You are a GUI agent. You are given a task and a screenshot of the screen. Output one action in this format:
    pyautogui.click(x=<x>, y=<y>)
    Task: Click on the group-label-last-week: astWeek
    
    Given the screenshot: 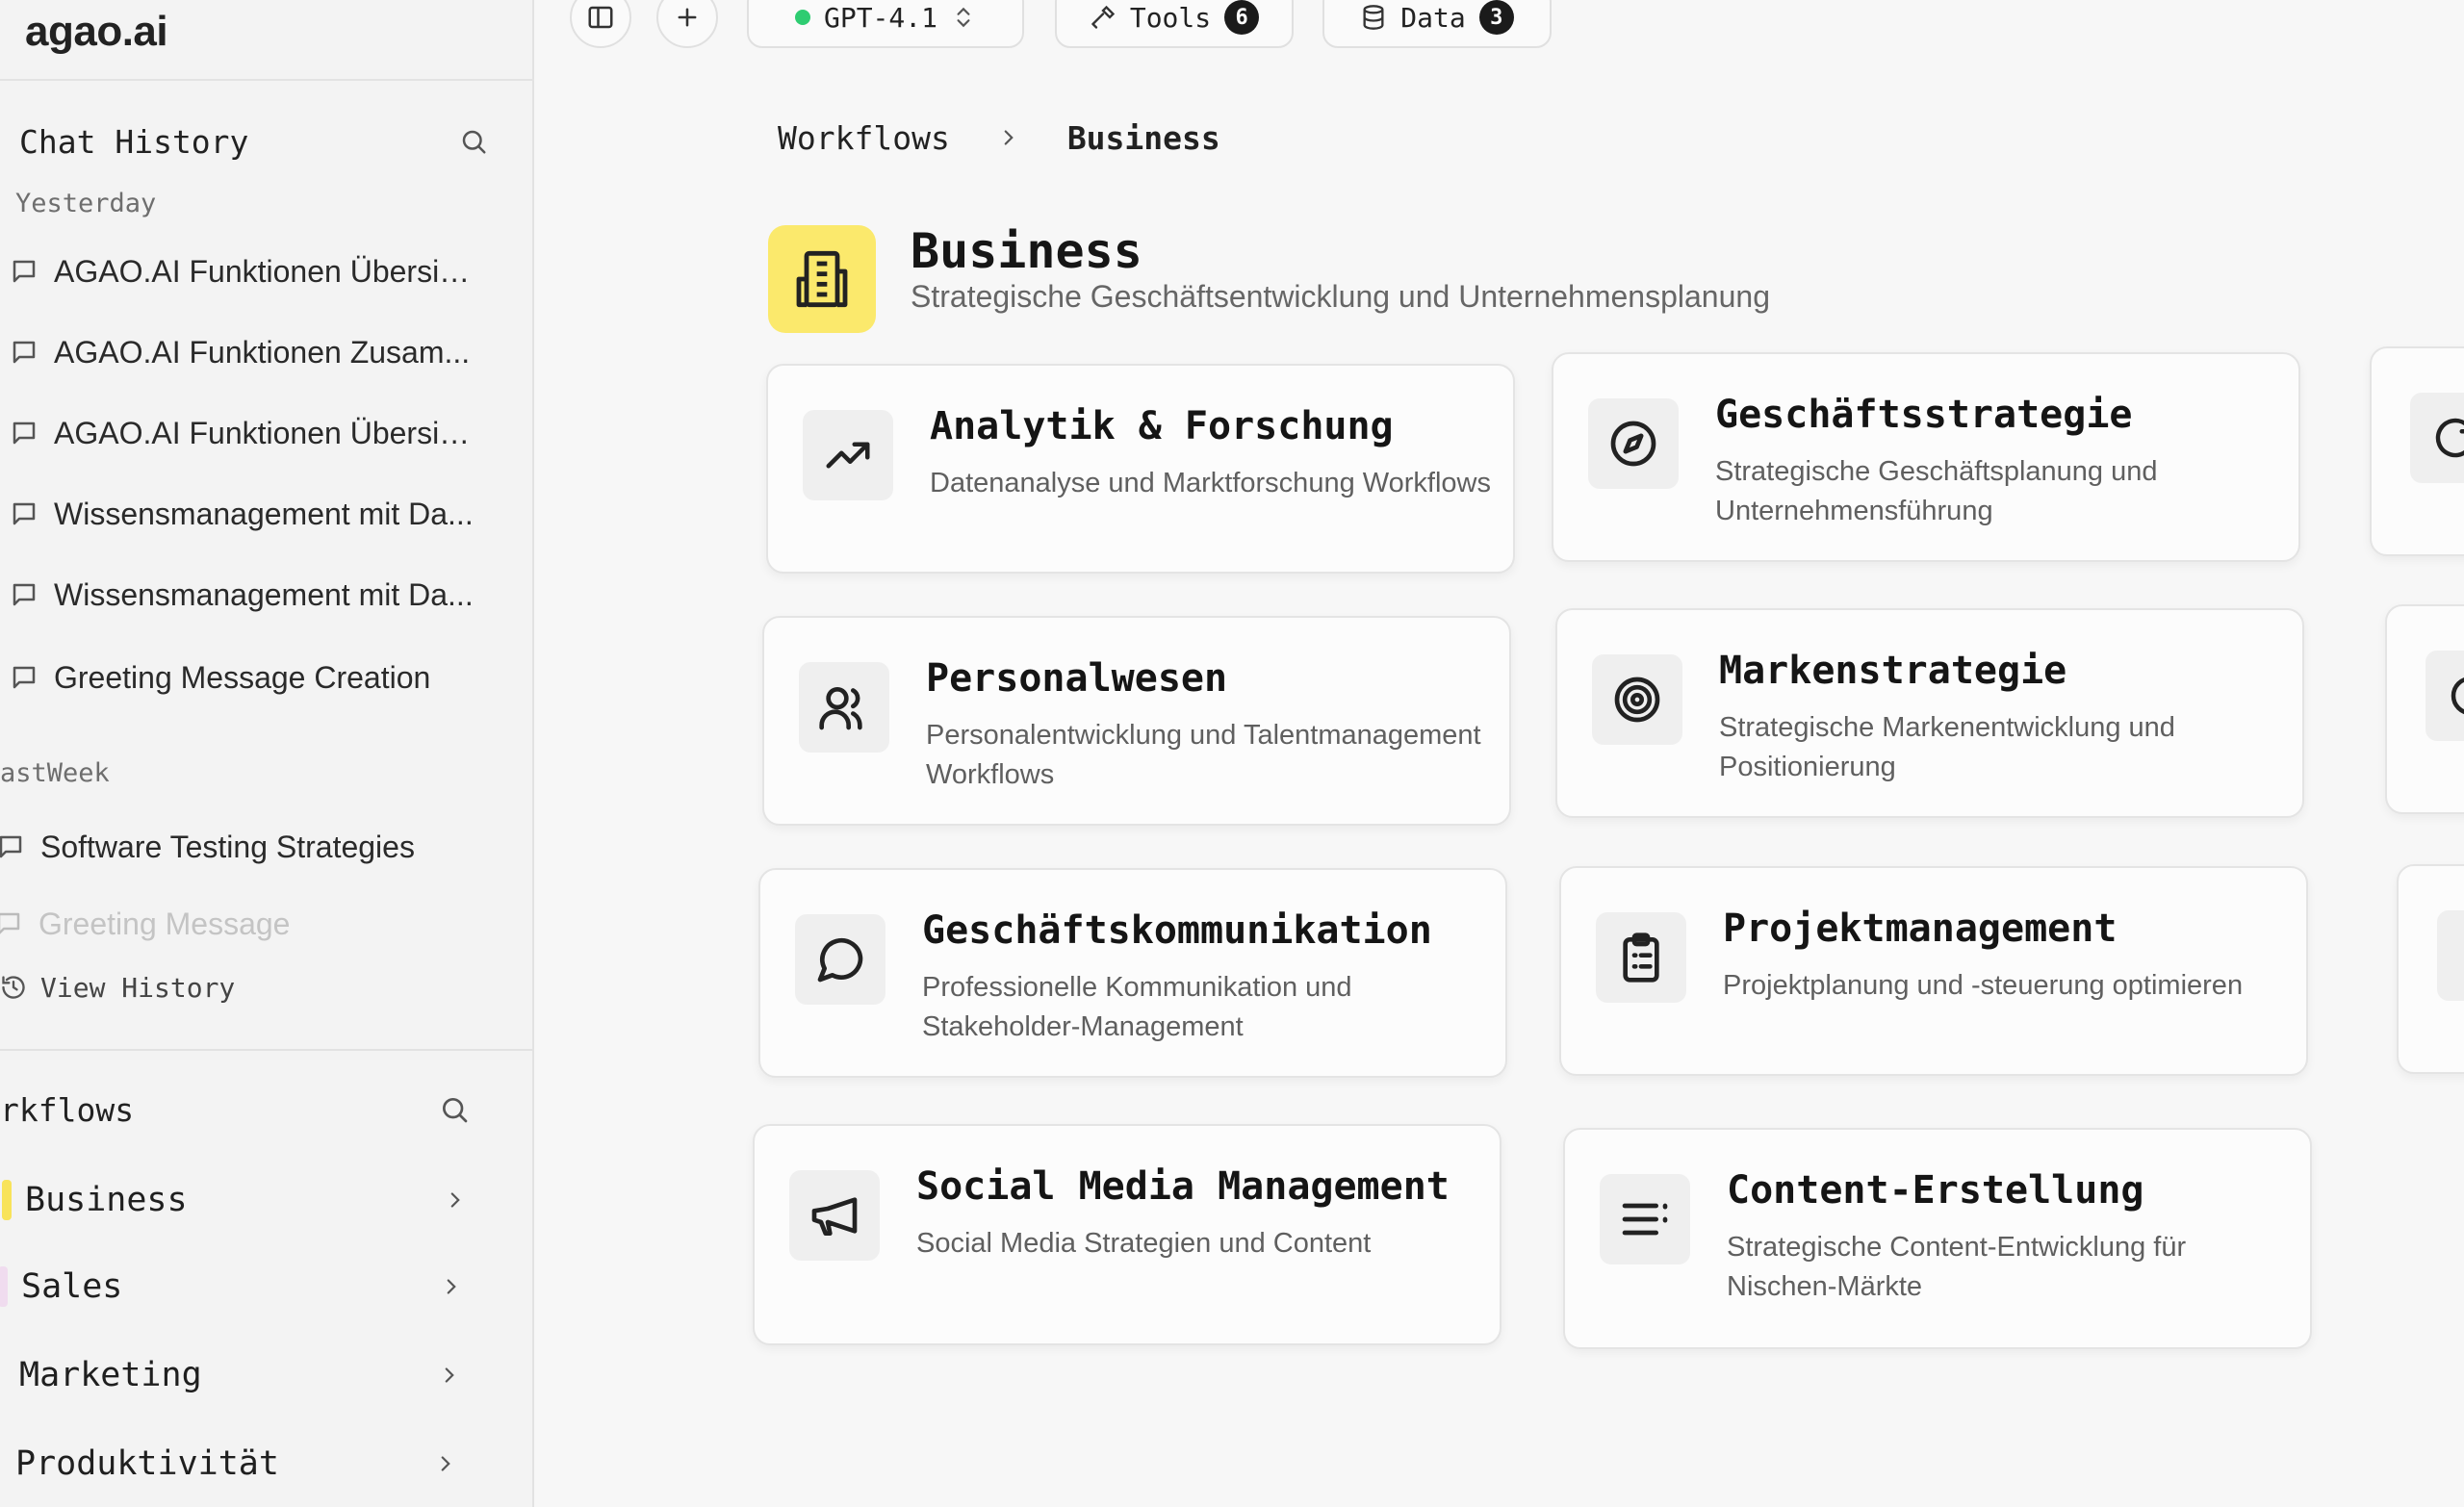 What is the action you would take?
    pyautogui.click(x=55, y=773)
    